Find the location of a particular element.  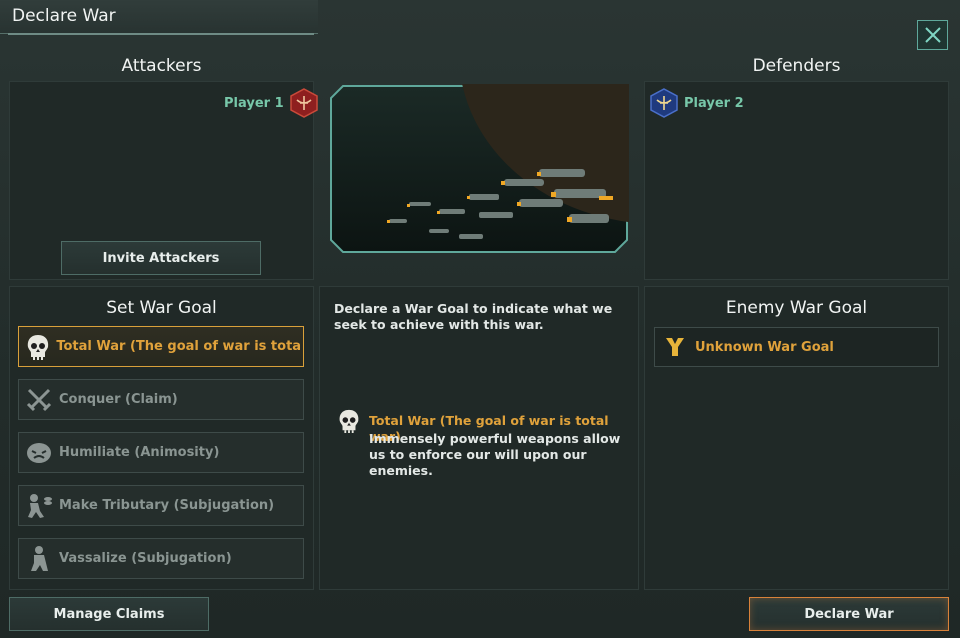

war-goal-make-tributary: Make Tributary (Subjugation) is located at coordinates (161, 505).